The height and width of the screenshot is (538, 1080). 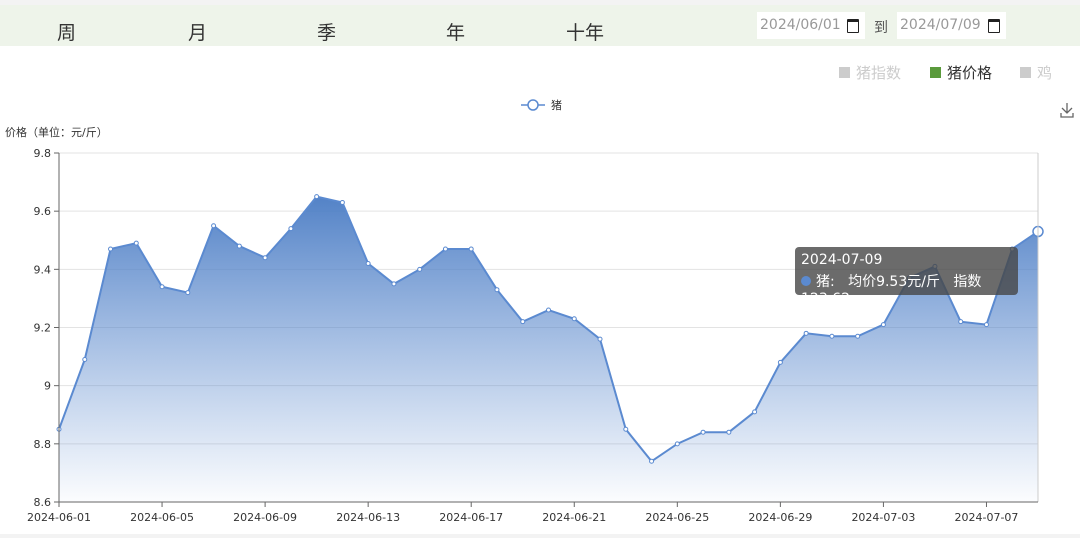 What do you see at coordinates (265, 517) in the screenshot?
I see `x-tick-label: 2024-06-09` at bounding box center [265, 517].